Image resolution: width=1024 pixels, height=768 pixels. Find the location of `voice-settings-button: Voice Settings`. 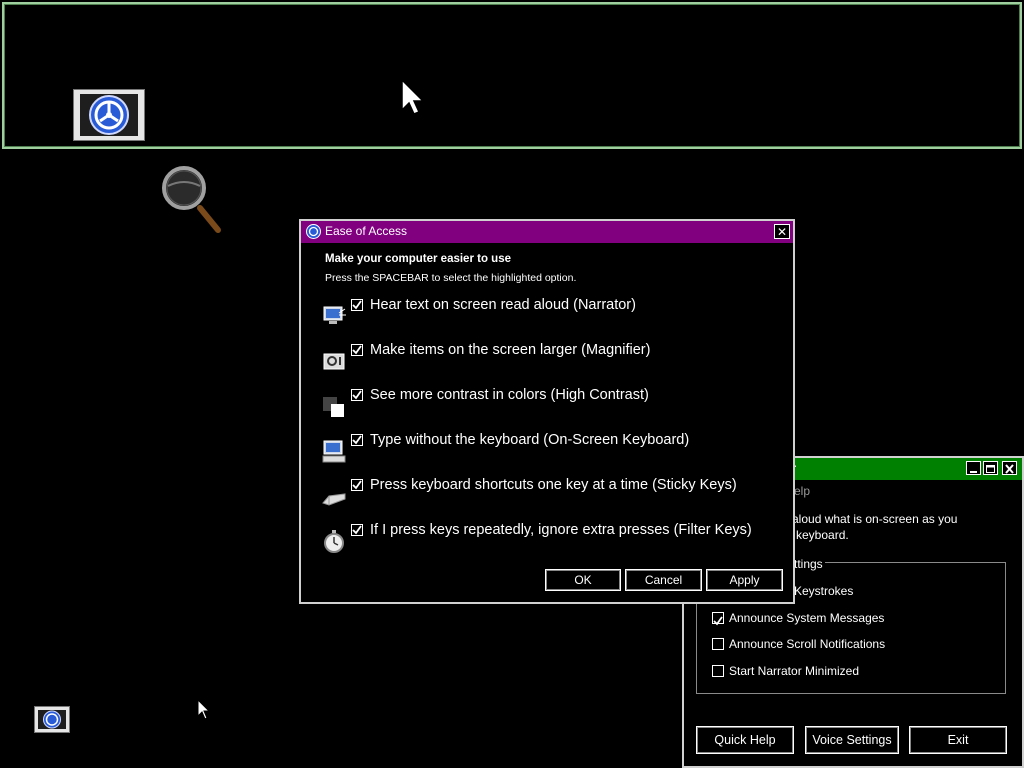

voice-settings-button: Voice Settings is located at coordinates (852, 740).